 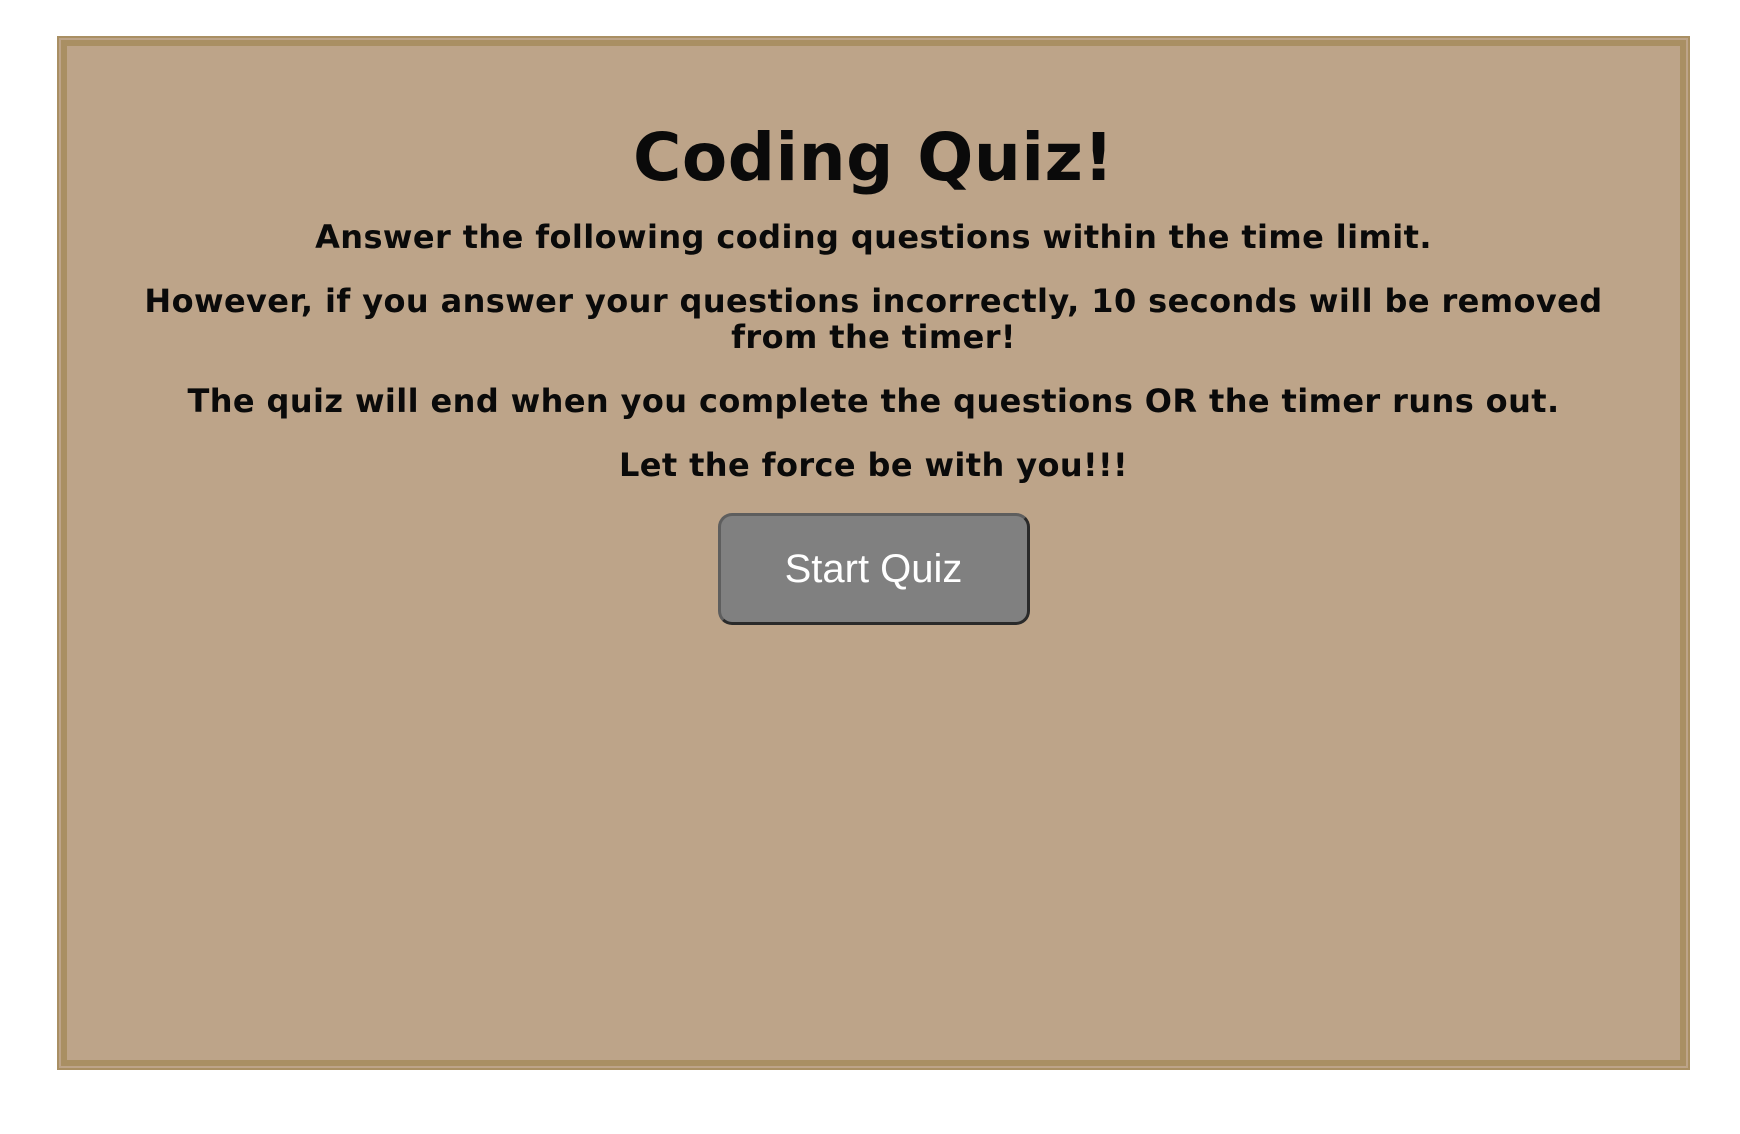 I want to click on page-title: Coding Quiz!, so click(x=873, y=157).